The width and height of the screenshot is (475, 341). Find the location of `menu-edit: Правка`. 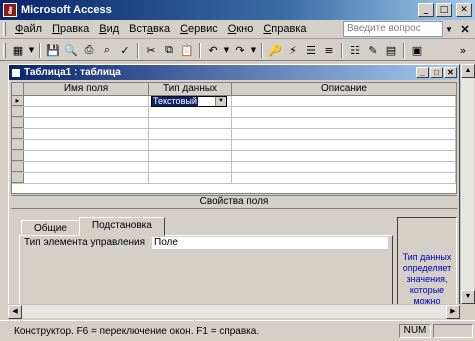

menu-edit: Правка is located at coordinates (70, 29).